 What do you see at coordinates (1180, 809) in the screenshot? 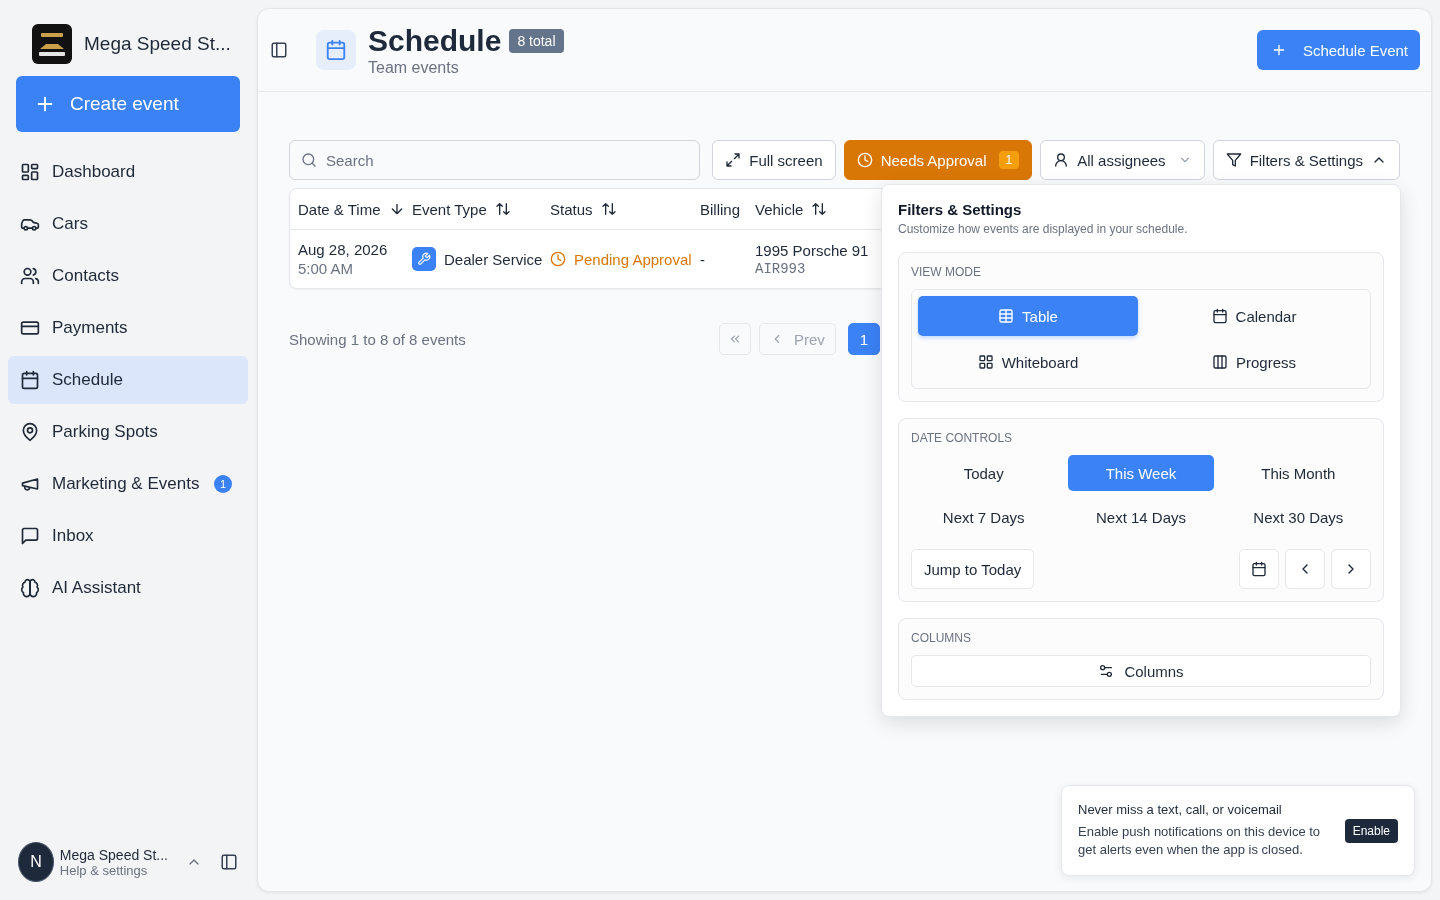
I see `notification-title: Never miss a text, call, or voicemail` at bounding box center [1180, 809].